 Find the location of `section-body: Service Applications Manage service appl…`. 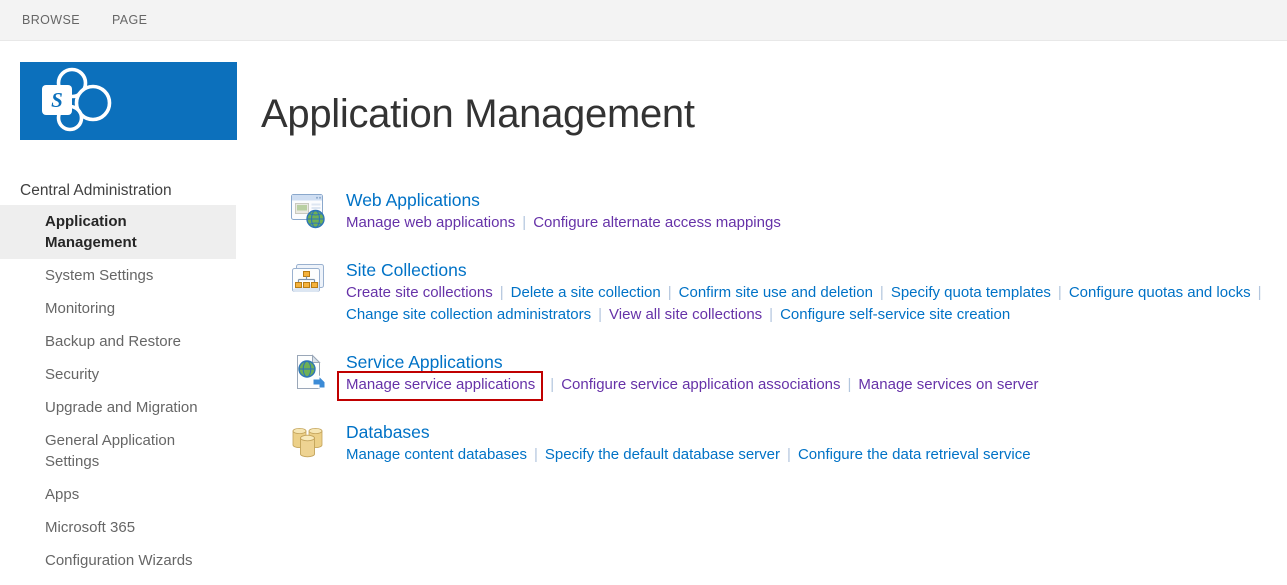

section-body: Service Applications Manage service appl… is located at coordinates (688, 375).